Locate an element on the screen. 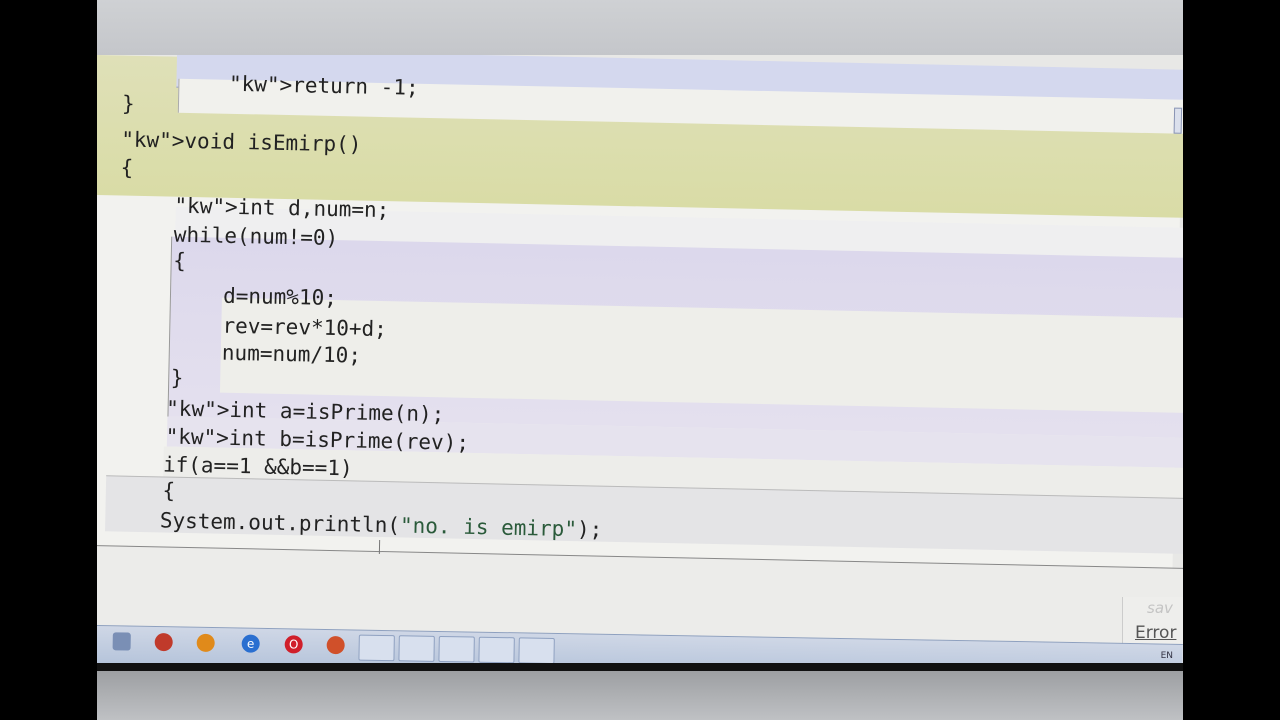 The height and width of the screenshot is (720, 1280). chrome-alt-icon is located at coordinates (335, 645).